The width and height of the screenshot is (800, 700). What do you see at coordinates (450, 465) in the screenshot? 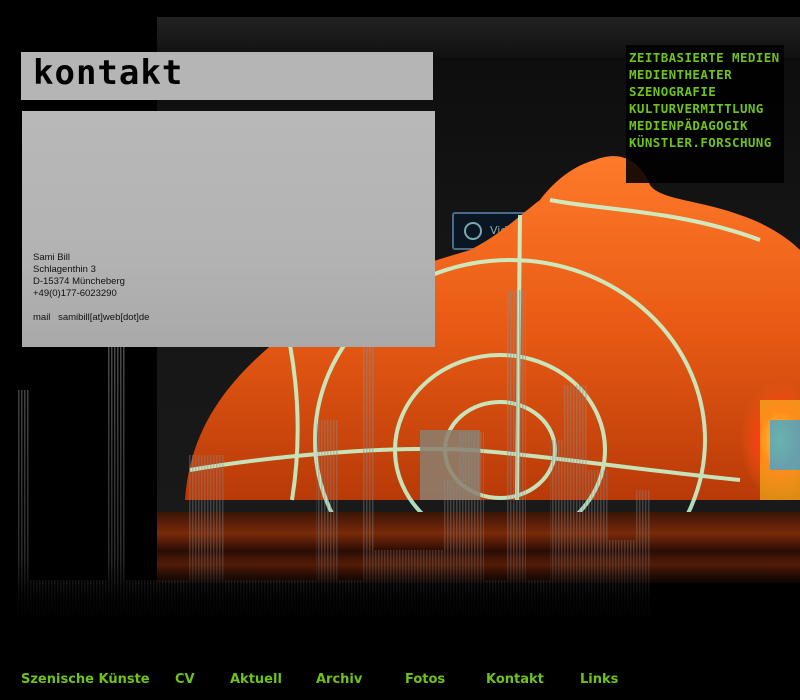
I see `prop-box` at bounding box center [450, 465].